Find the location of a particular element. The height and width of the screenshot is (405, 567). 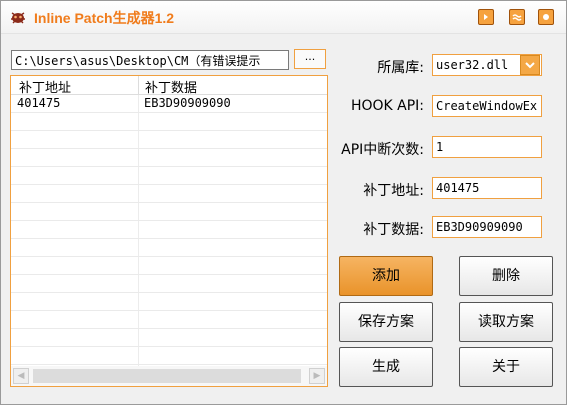

close-icon is located at coordinates (546, 17).